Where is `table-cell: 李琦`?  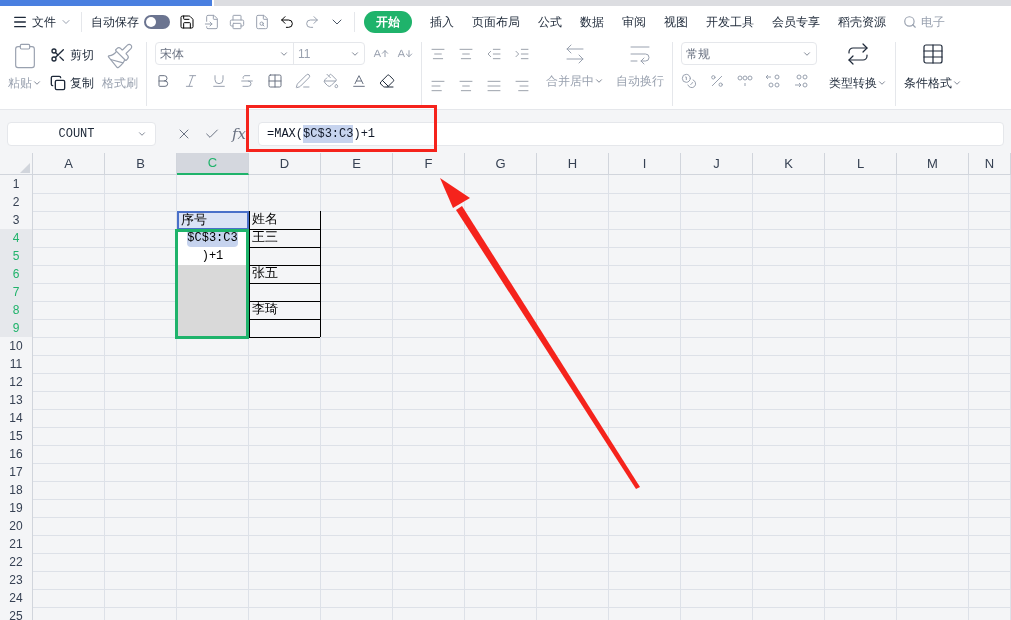
table-cell: 李琦 is located at coordinates (285, 310).